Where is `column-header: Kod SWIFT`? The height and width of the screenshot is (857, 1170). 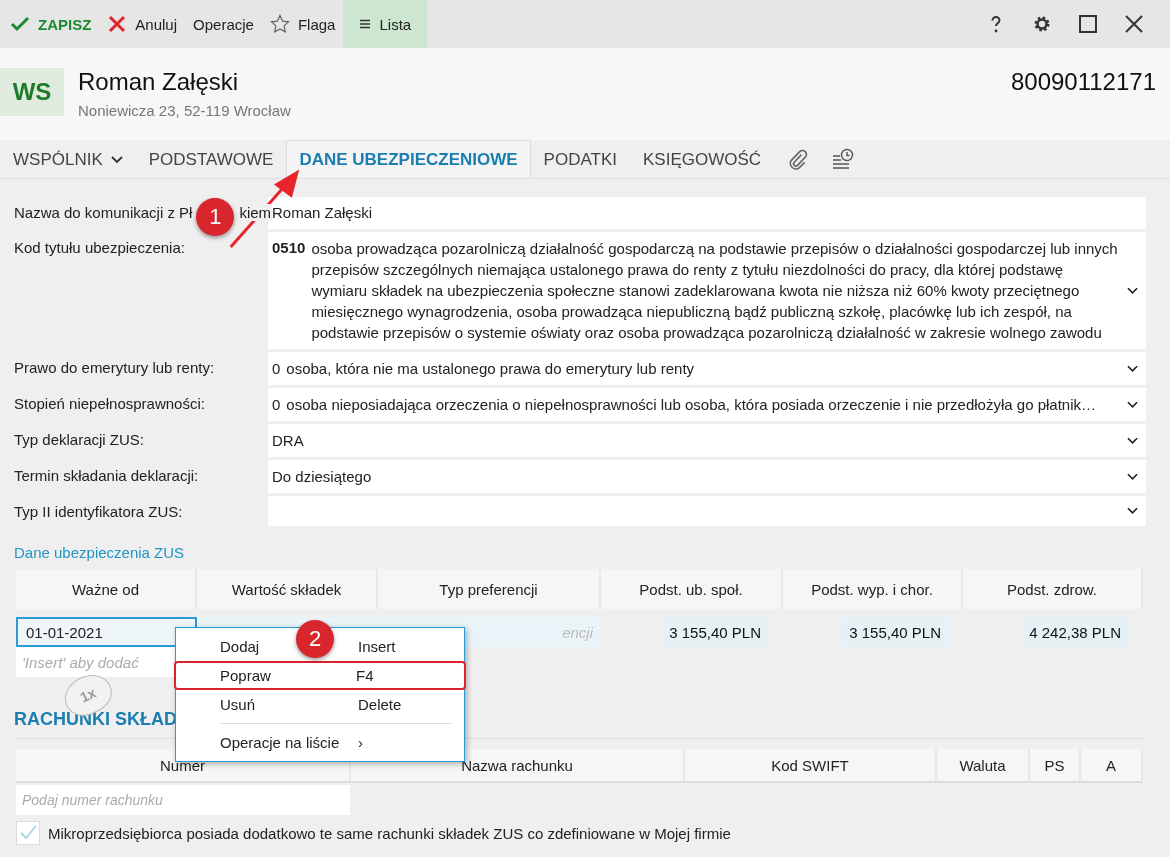
column-header: Kod SWIFT is located at coordinates (811, 766).